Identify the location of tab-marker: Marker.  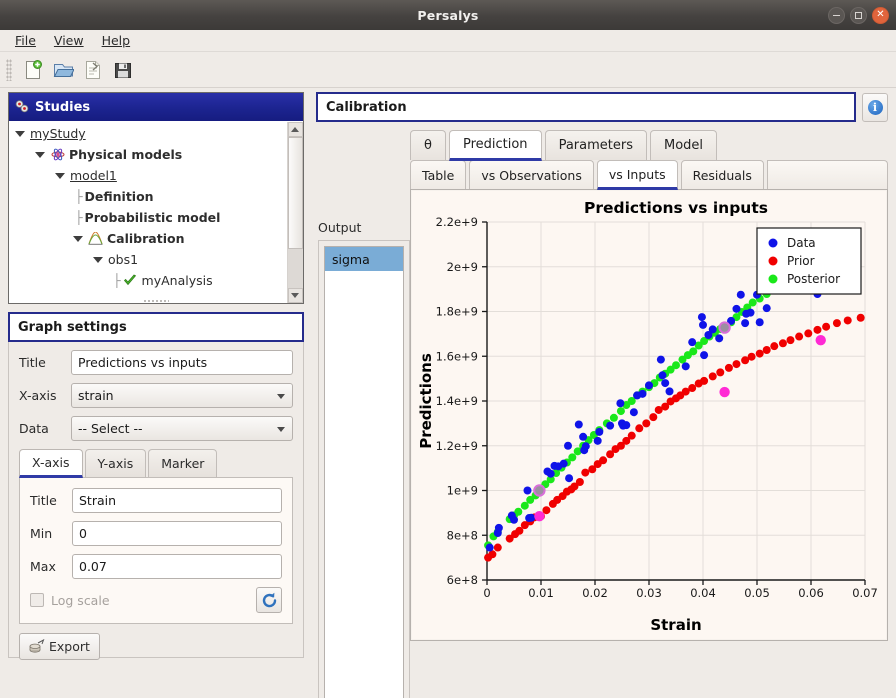
(183, 463).